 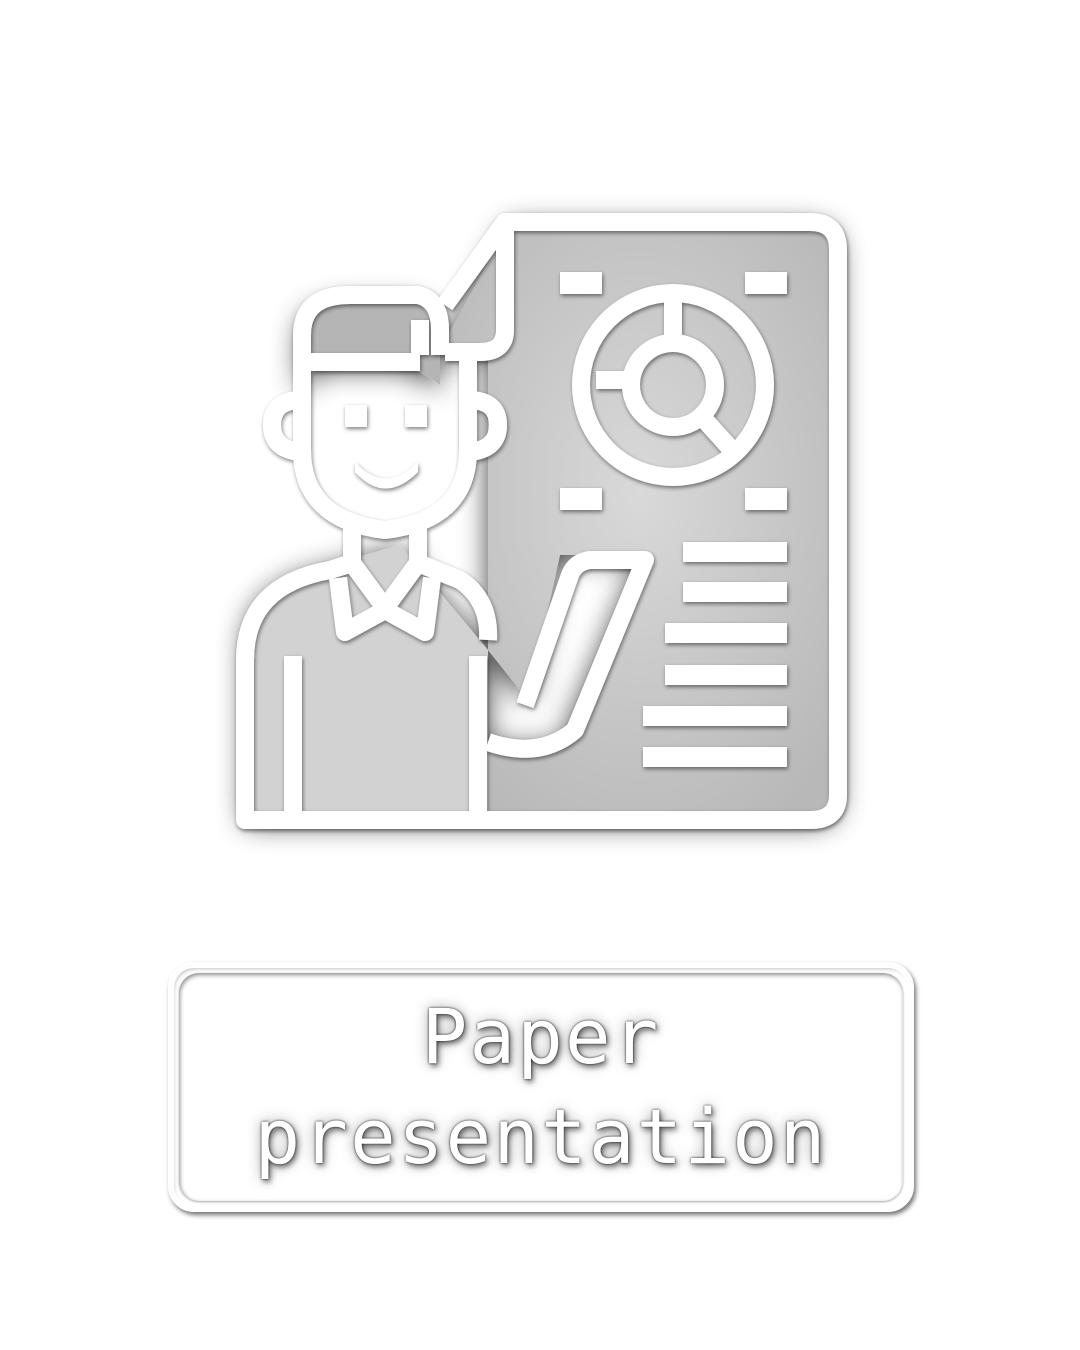 What do you see at coordinates (541, 1136) in the screenshot?
I see `title-line-2: presentation` at bounding box center [541, 1136].